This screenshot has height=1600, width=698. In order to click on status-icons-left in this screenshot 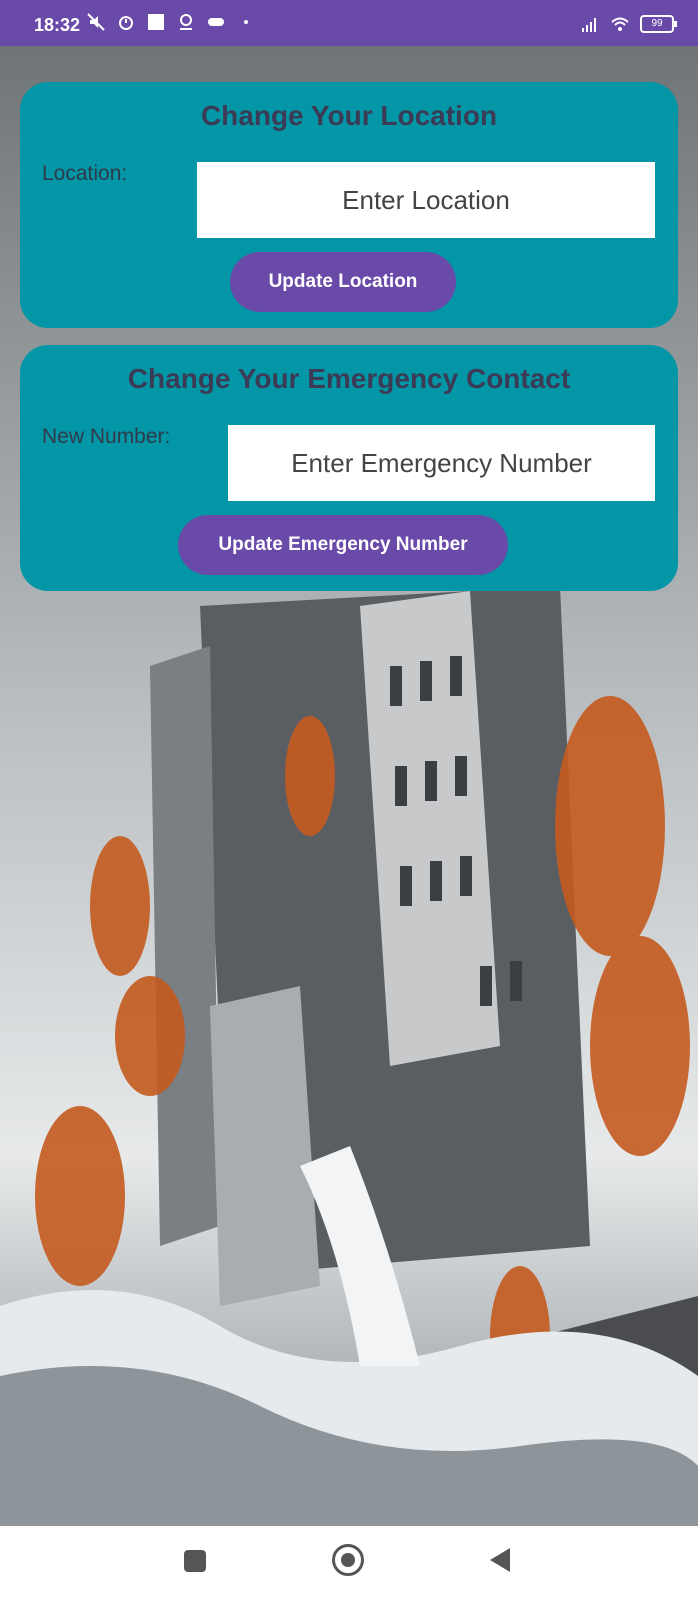, I will do `click(171, 22)`.